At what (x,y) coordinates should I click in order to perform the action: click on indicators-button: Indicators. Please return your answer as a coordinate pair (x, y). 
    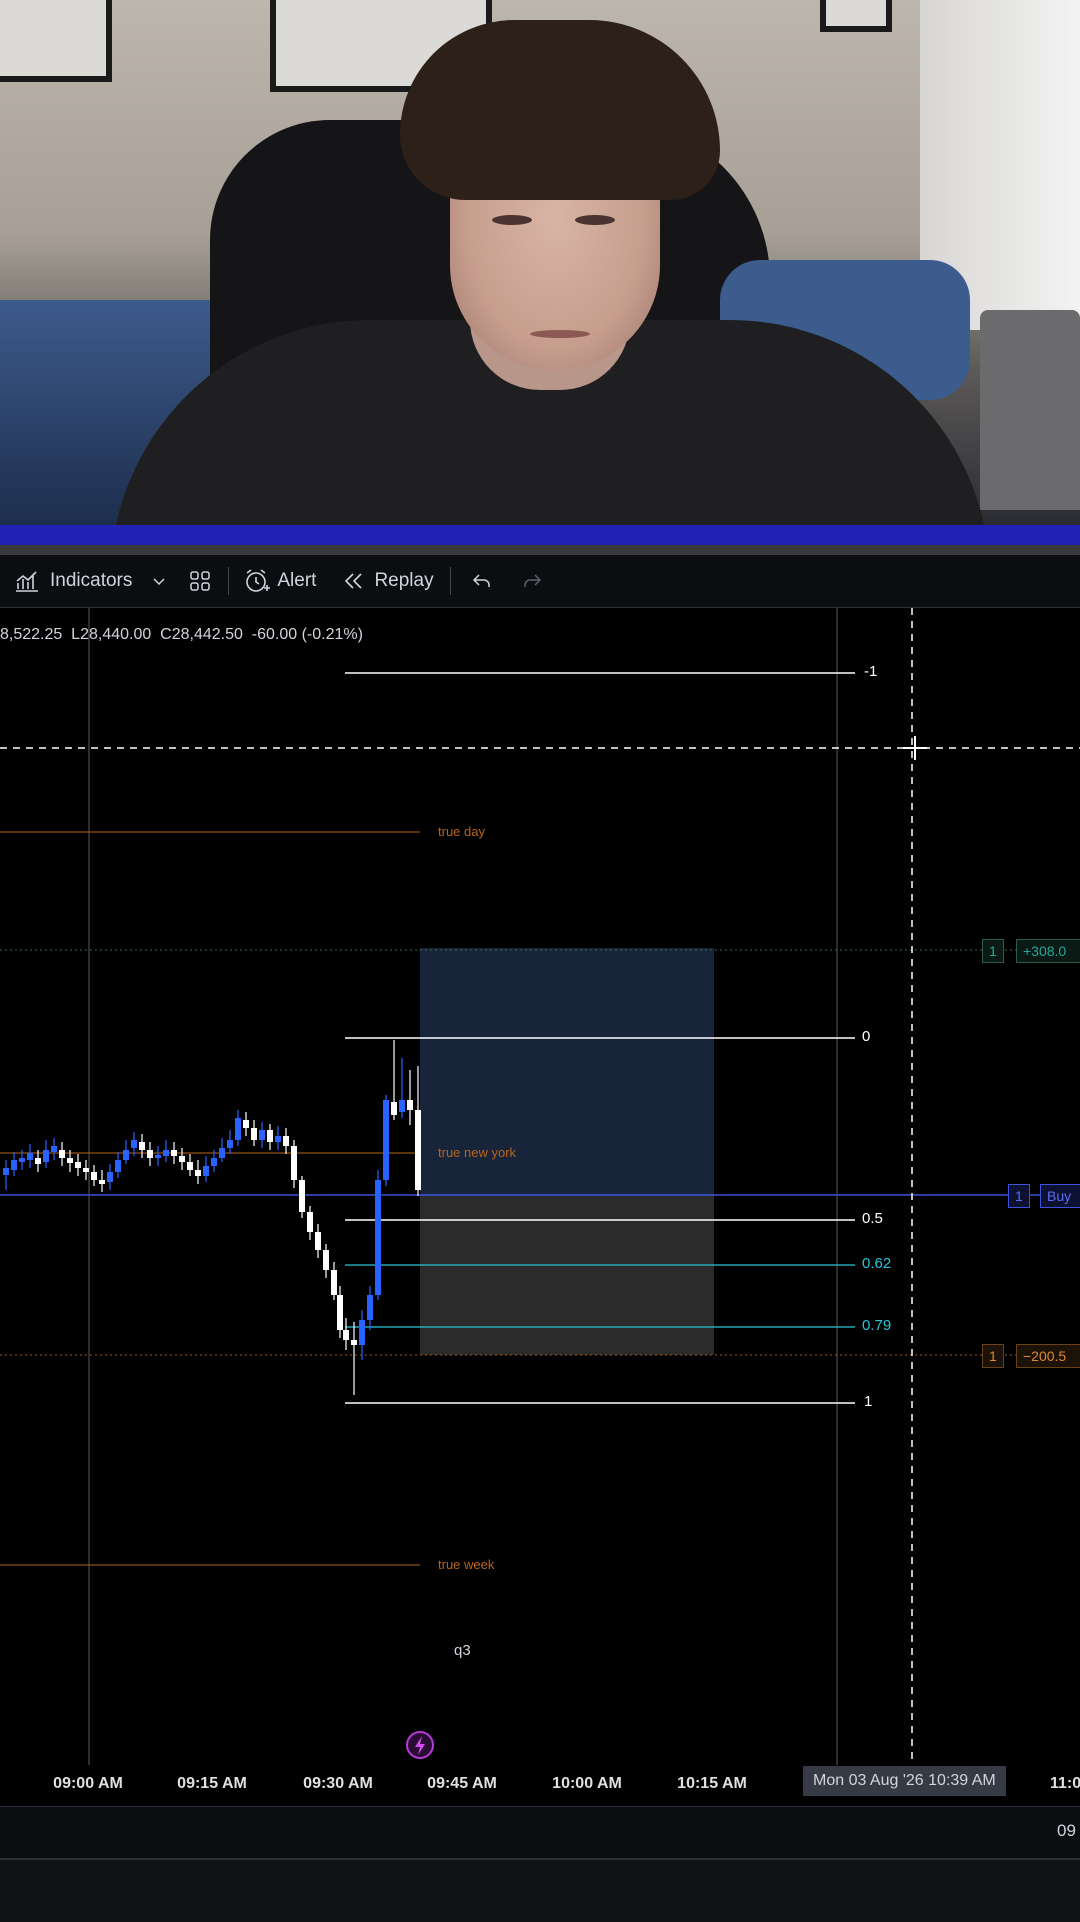
    Looking at the image, I should click on (66, 581).